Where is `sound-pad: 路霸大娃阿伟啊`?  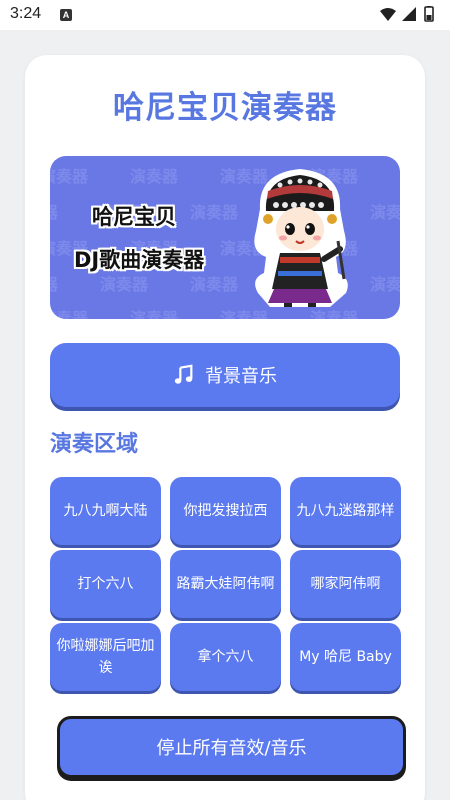
sound-pad: 路霸大娃阿伟啊 is located at coordinates (225, 584).